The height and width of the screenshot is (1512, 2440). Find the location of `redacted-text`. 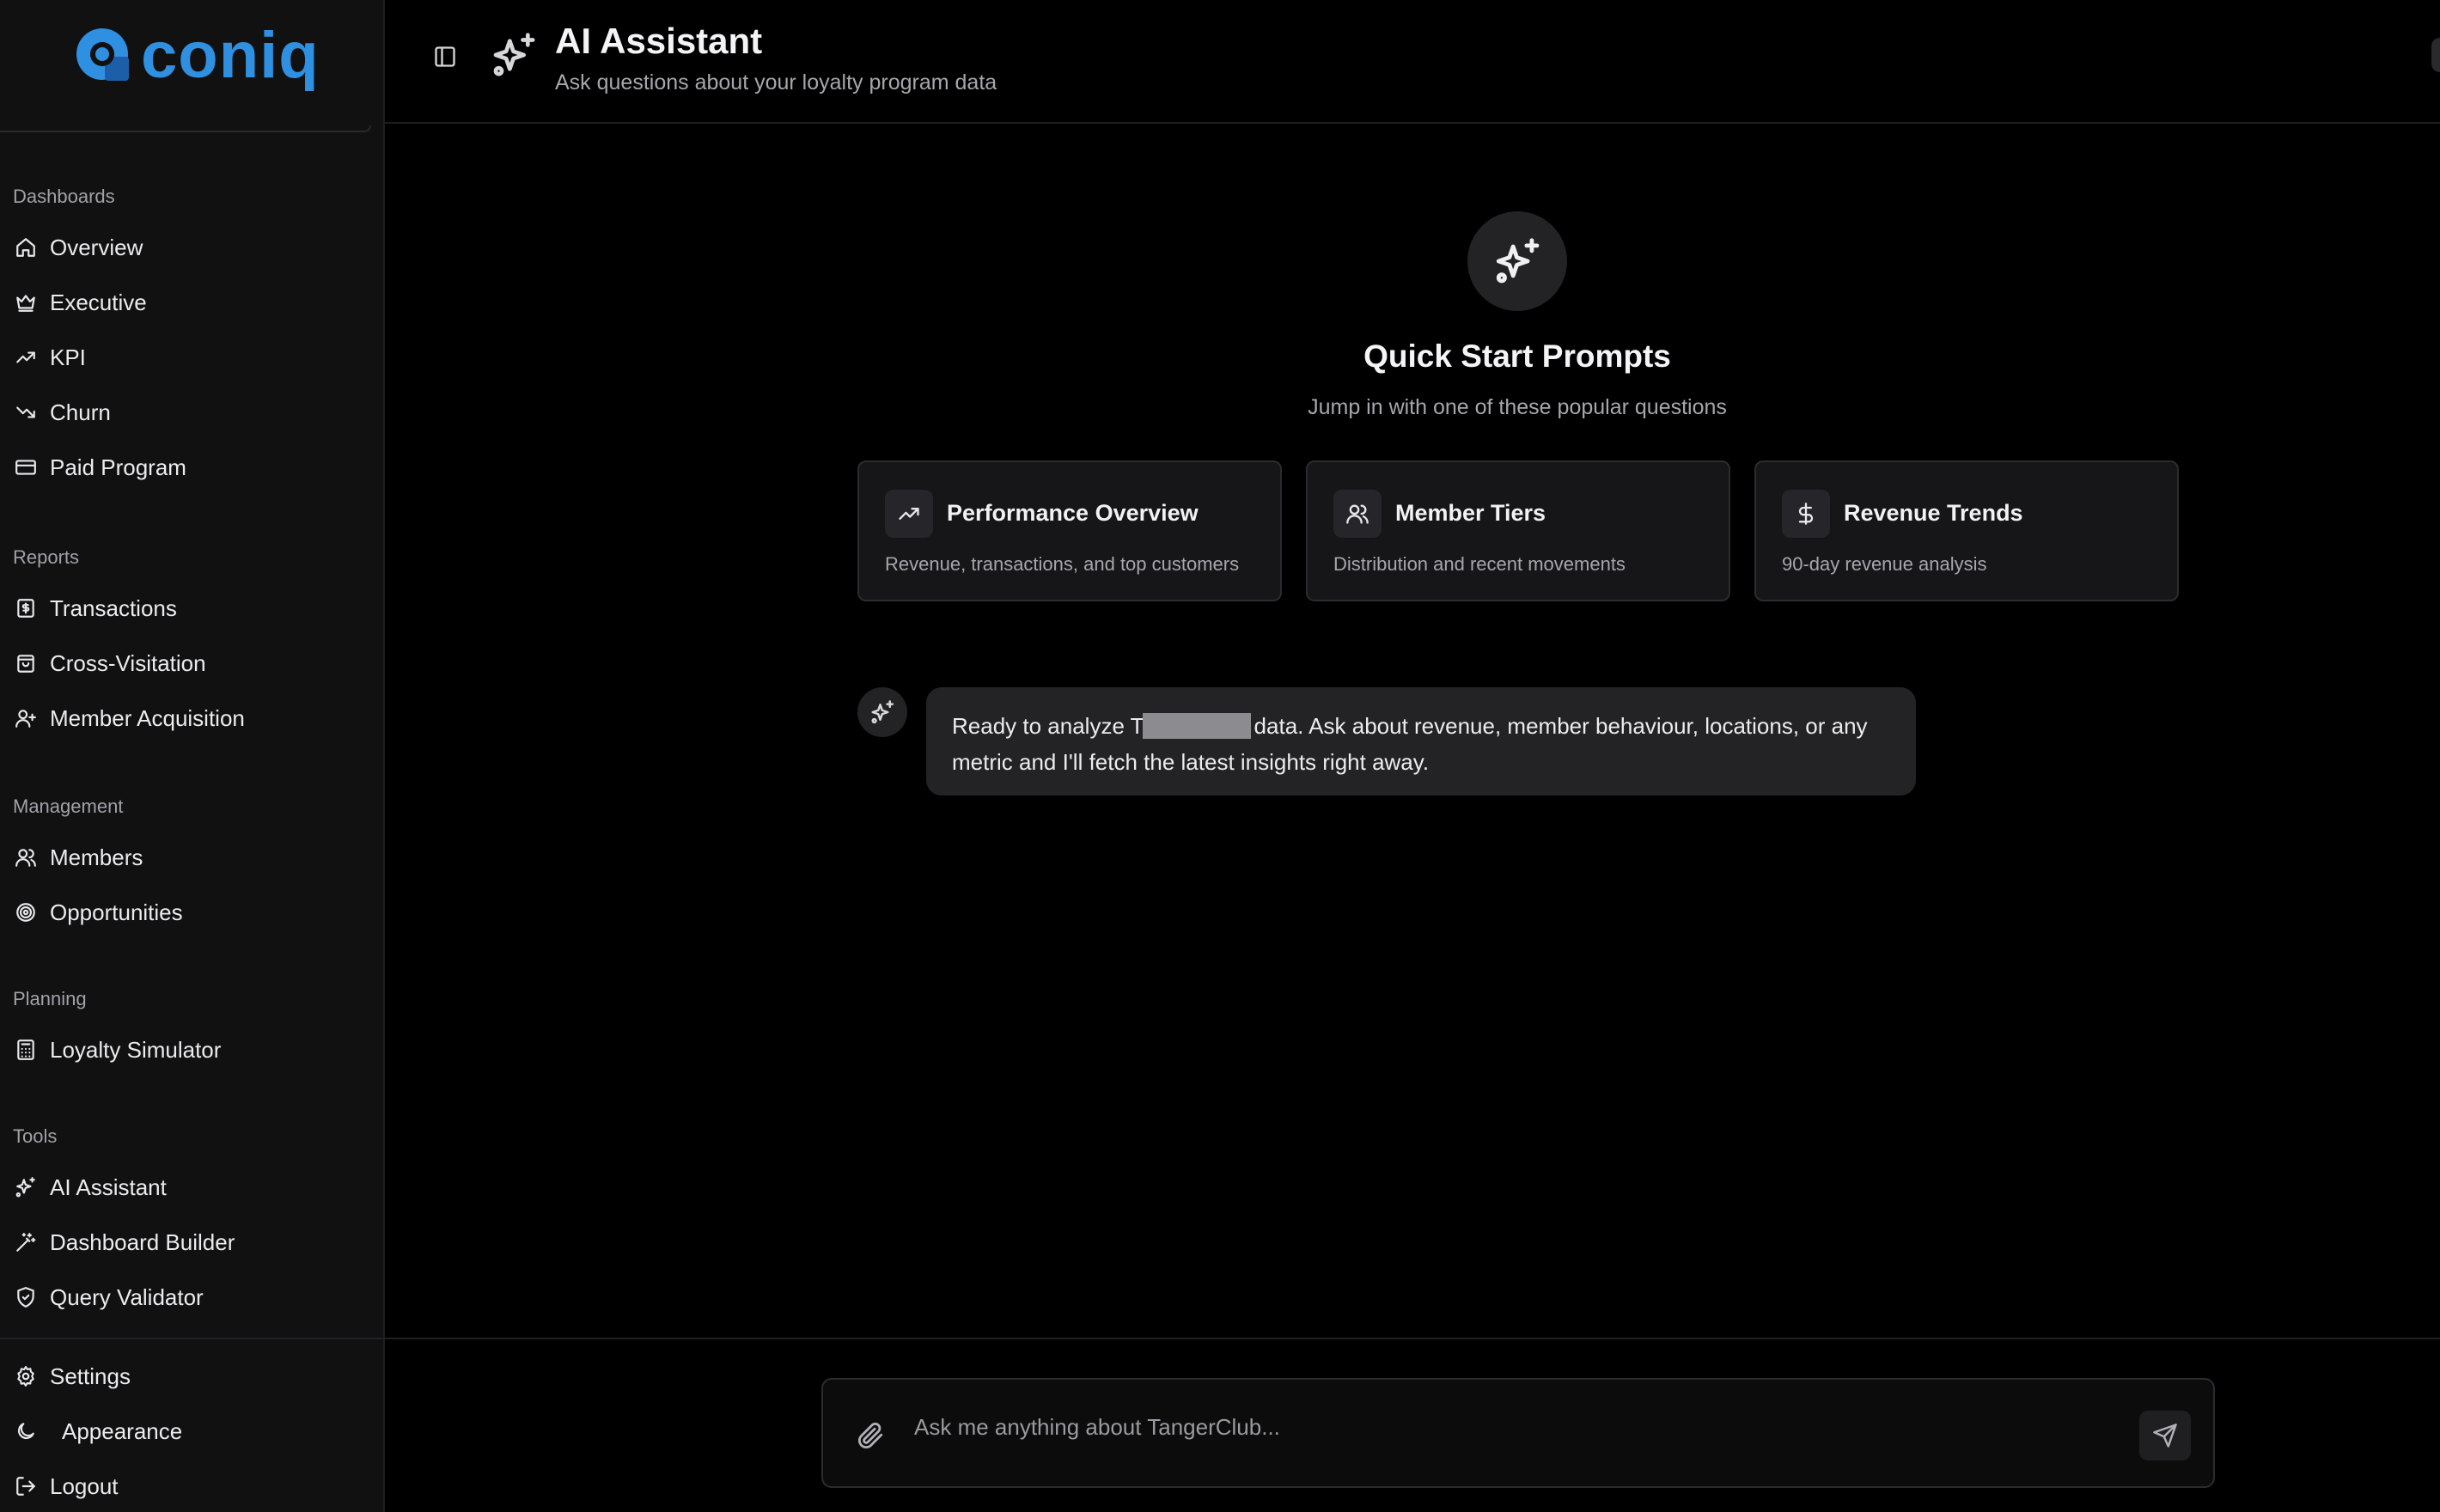

redacted-text is located at coordinates (1196, 726).